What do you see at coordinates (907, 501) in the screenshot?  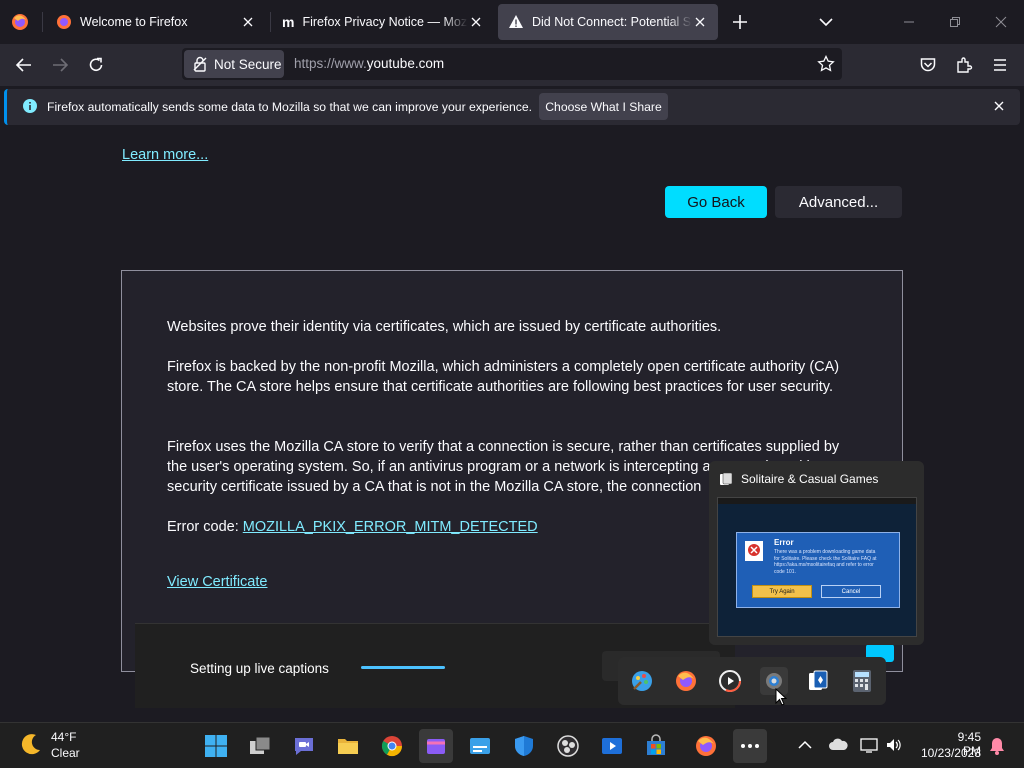 I see `preview-close-icon` at bounding box center [907, 501].